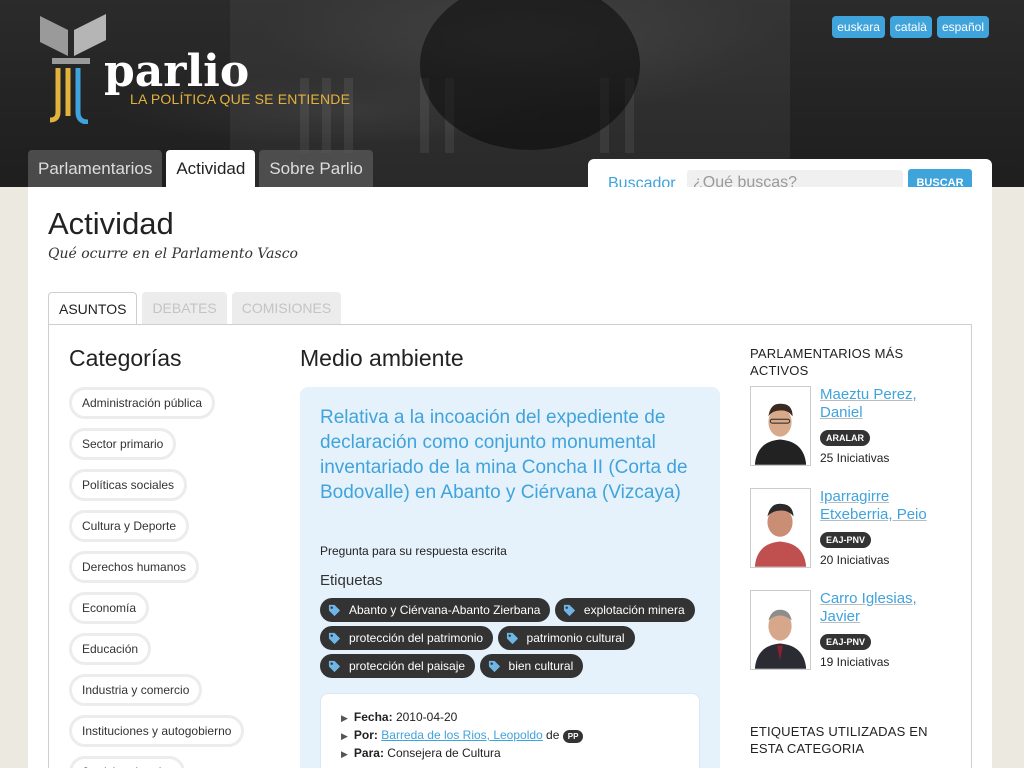 The height and width of the screenshot is (768, 1024). I want to click on site-logo: parlio LA POLÍTICA QUE SE ENTIENDE, so click(198, 69).